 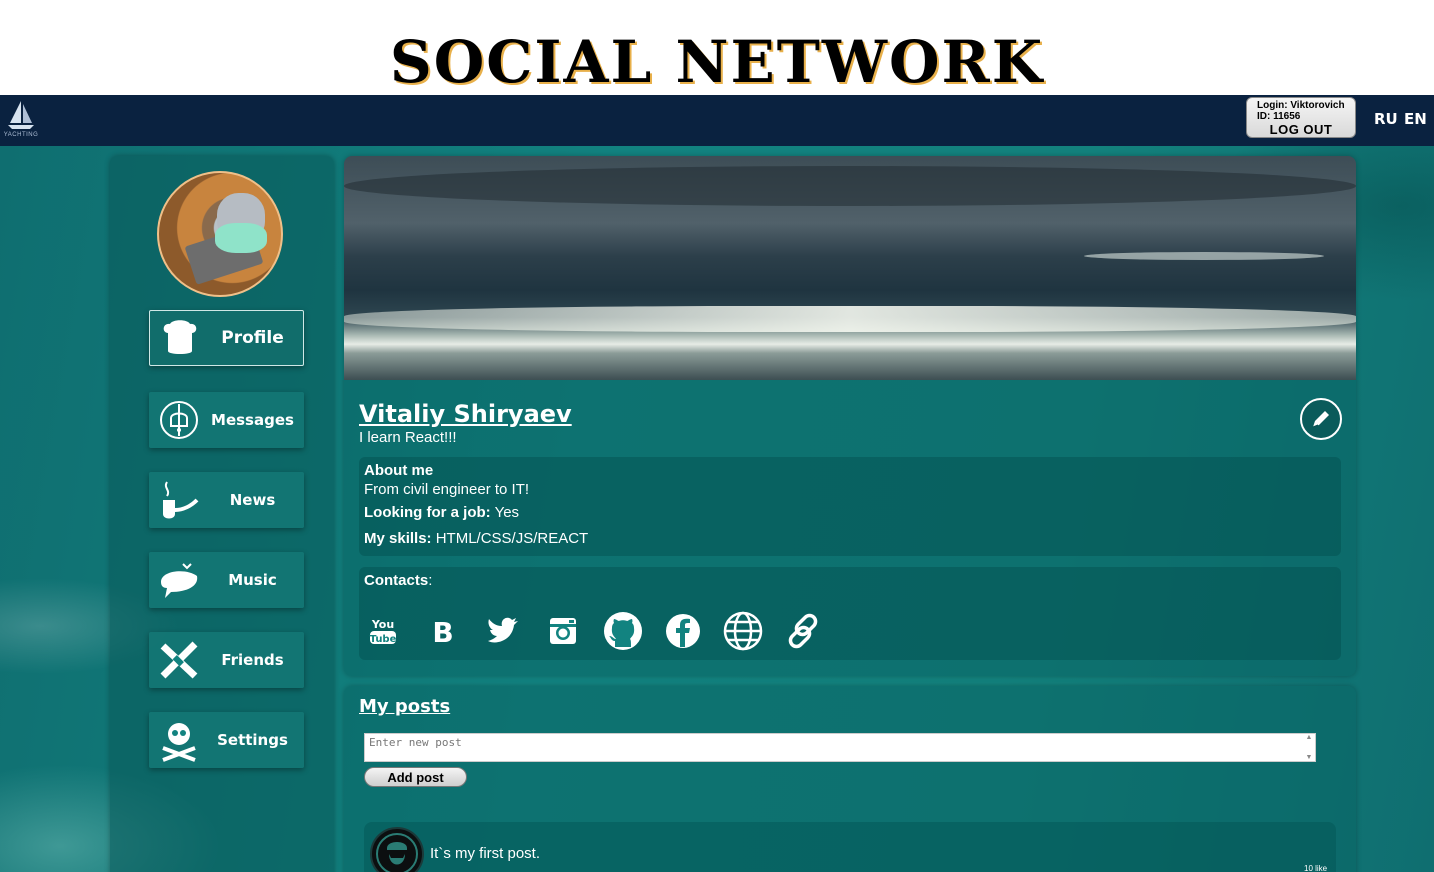 I want to click on github-icon, so click(x=623, y=631).